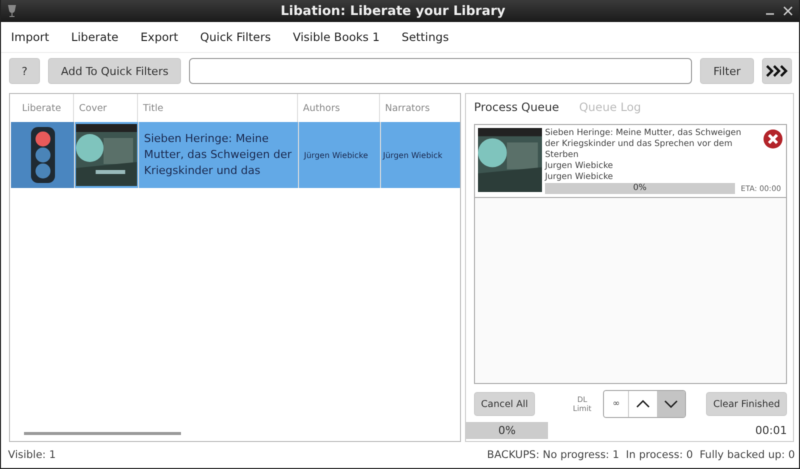  Describe the element at coordinates (102, 433) in the screenshot. I see `scrollbar` at that location.